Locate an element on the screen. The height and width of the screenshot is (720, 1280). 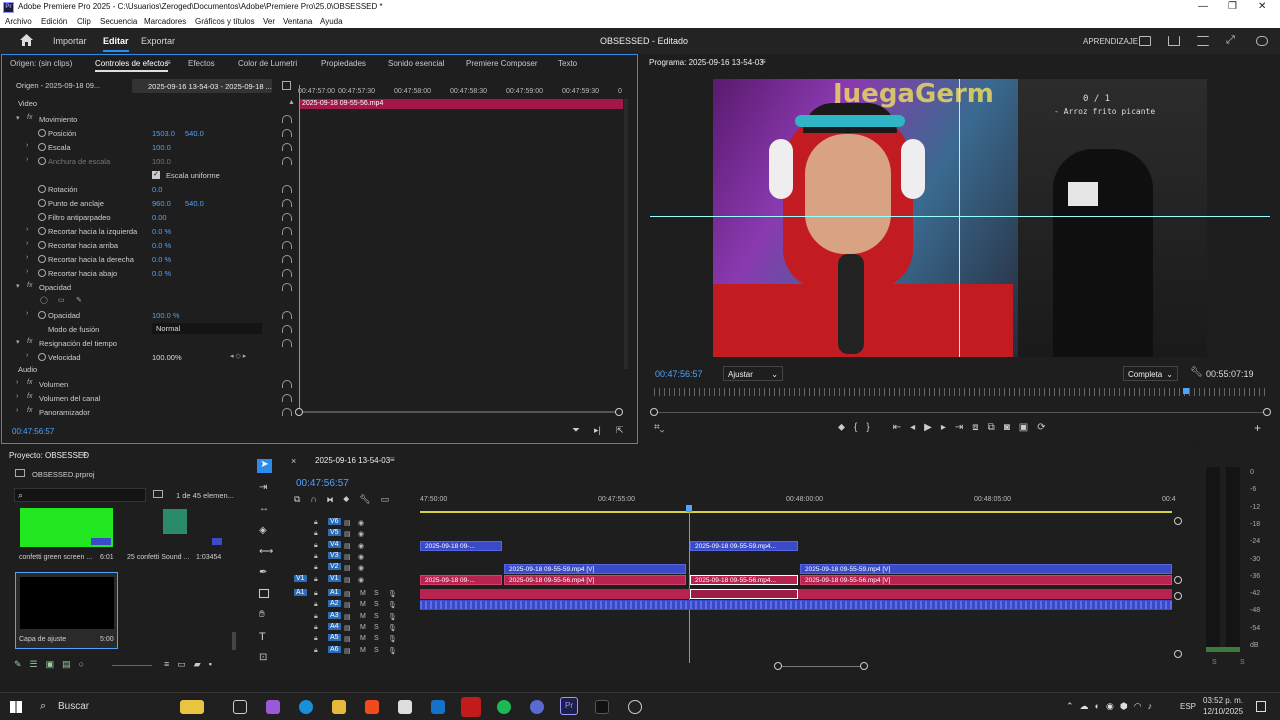
close-button: ✕ is located at coordinates (1262, 6).